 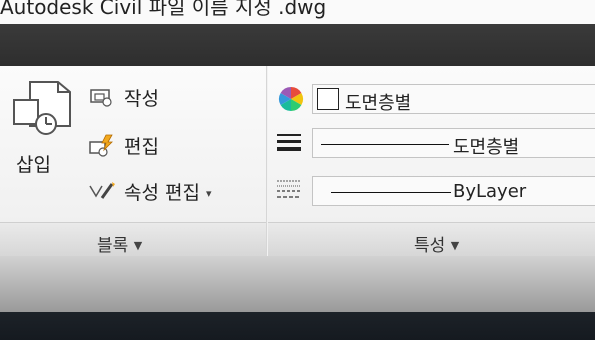 What do you see at coordinates (172, 145) in the screenshot?
I see `edit-block-button: 편집` at bounding box center [172, 145].